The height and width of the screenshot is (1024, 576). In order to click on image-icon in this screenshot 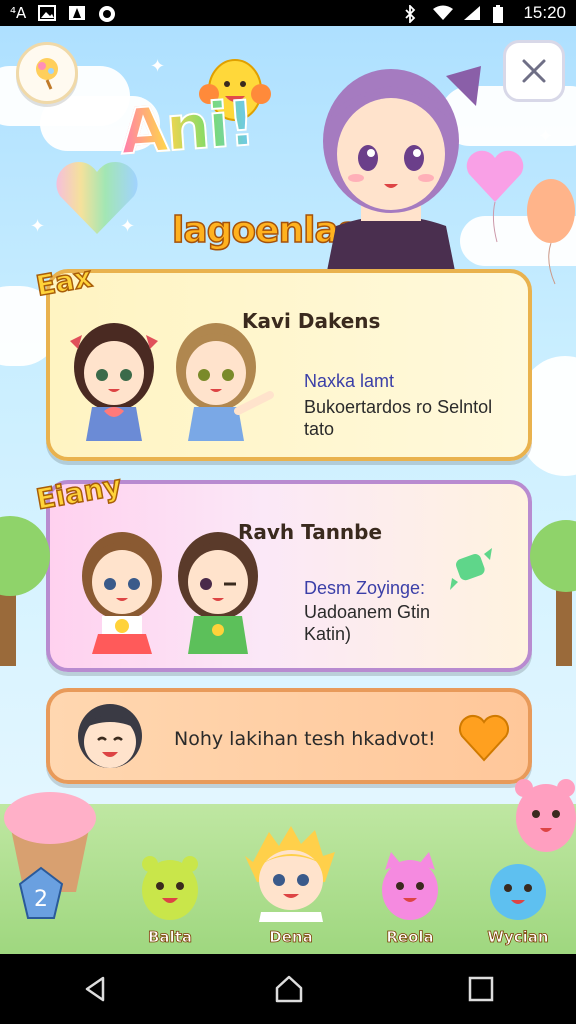, I will do `click(47, 13)`.